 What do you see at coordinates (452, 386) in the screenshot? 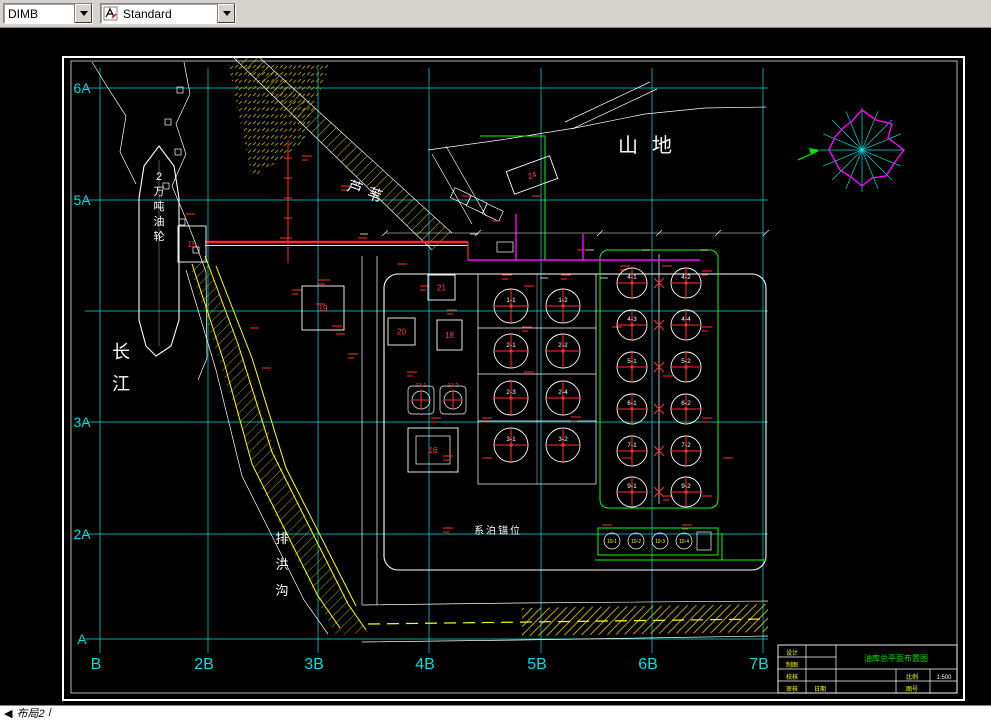
I see `pump-label: 17-2` at bounding box center [452, 386].